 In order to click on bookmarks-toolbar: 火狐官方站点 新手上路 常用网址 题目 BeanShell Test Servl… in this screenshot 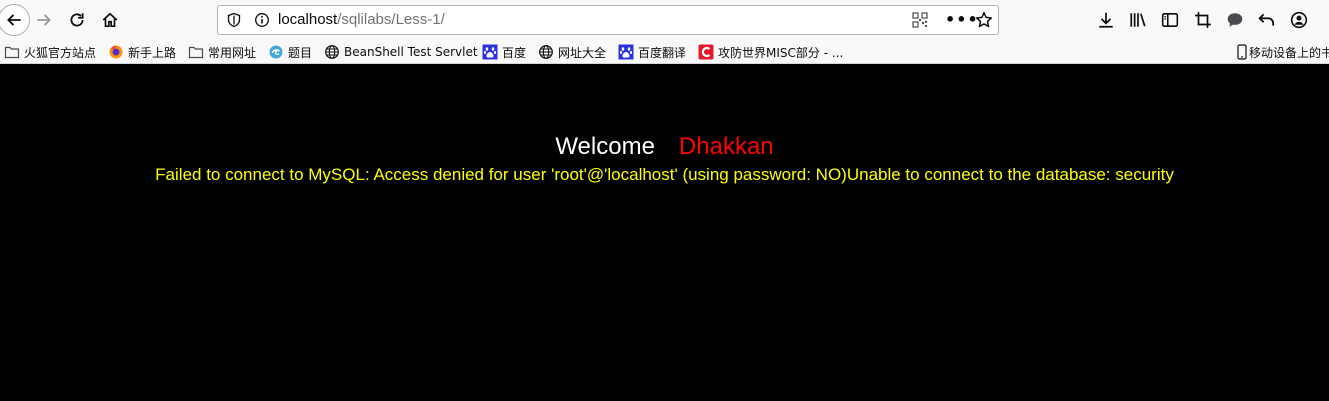, I will do `click(664, 52)`.